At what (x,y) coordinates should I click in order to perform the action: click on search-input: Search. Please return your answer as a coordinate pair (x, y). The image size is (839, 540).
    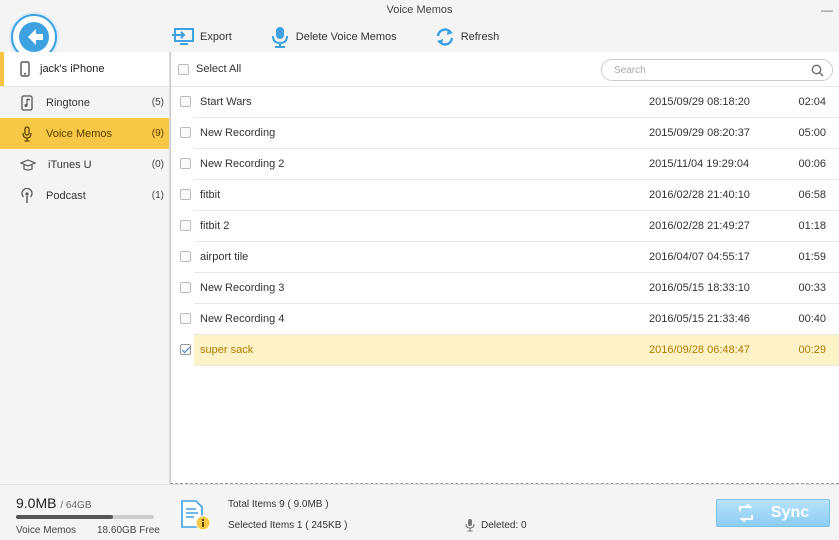
    Looking at the image, I should click on (717, 70).